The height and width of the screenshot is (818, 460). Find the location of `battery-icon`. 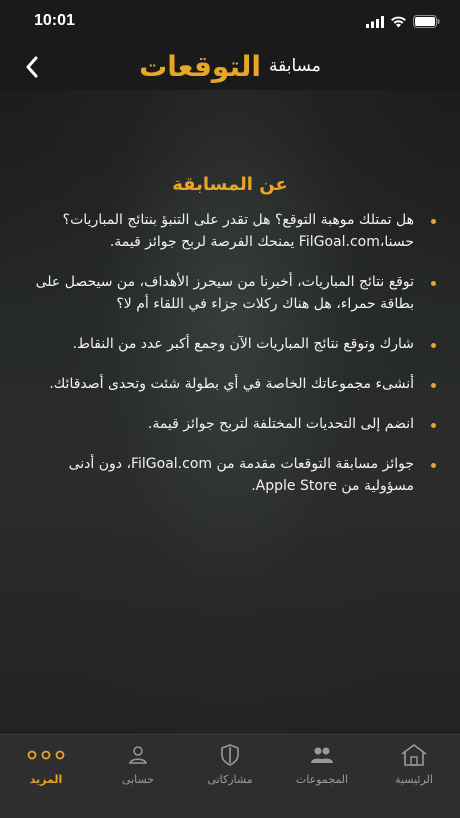

battery-icon is located at coordinates (426, 22).